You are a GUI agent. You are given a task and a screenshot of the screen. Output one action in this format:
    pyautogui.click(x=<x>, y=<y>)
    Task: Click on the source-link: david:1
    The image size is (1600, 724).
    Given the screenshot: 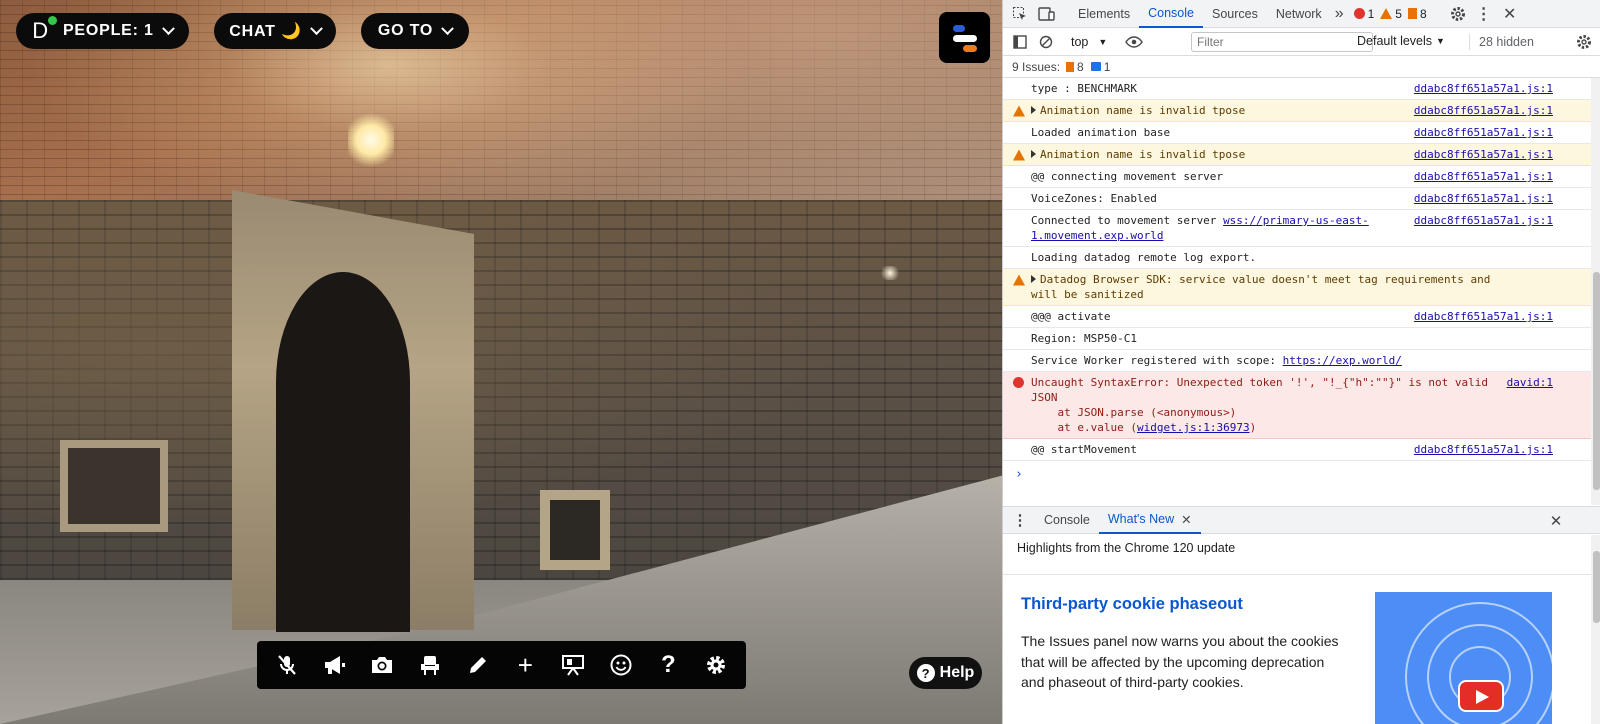 What is the action you would take?
    pyautogui.click(x=1530, y=382)
    